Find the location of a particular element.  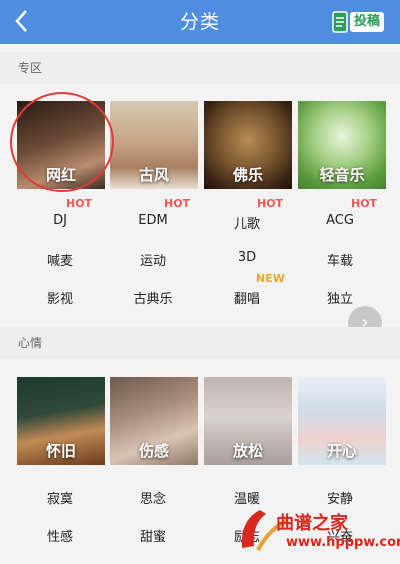

card-label: 轻音乐 is located at coordinates (342, 175).